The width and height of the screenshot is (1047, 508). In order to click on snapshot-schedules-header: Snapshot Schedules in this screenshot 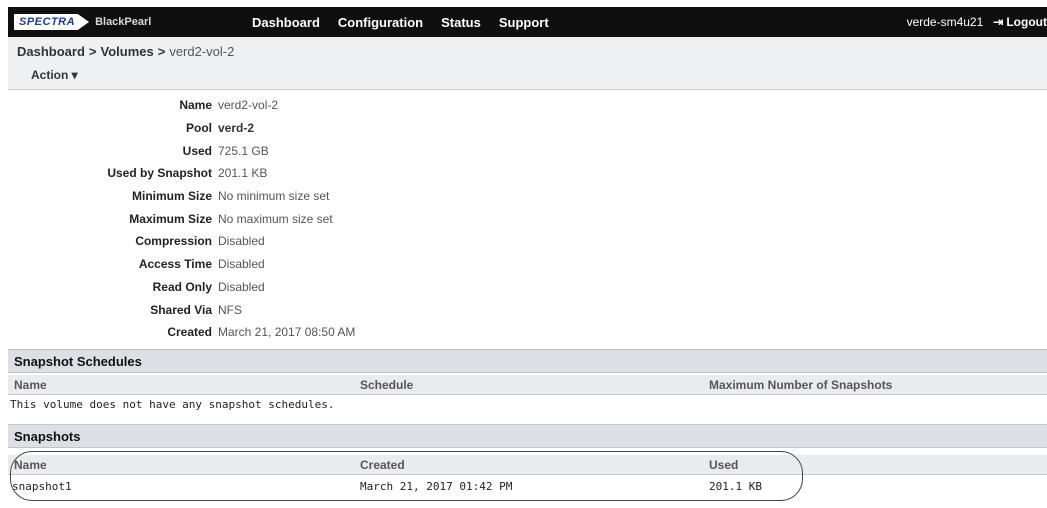, I will do `click(527, 361)`.